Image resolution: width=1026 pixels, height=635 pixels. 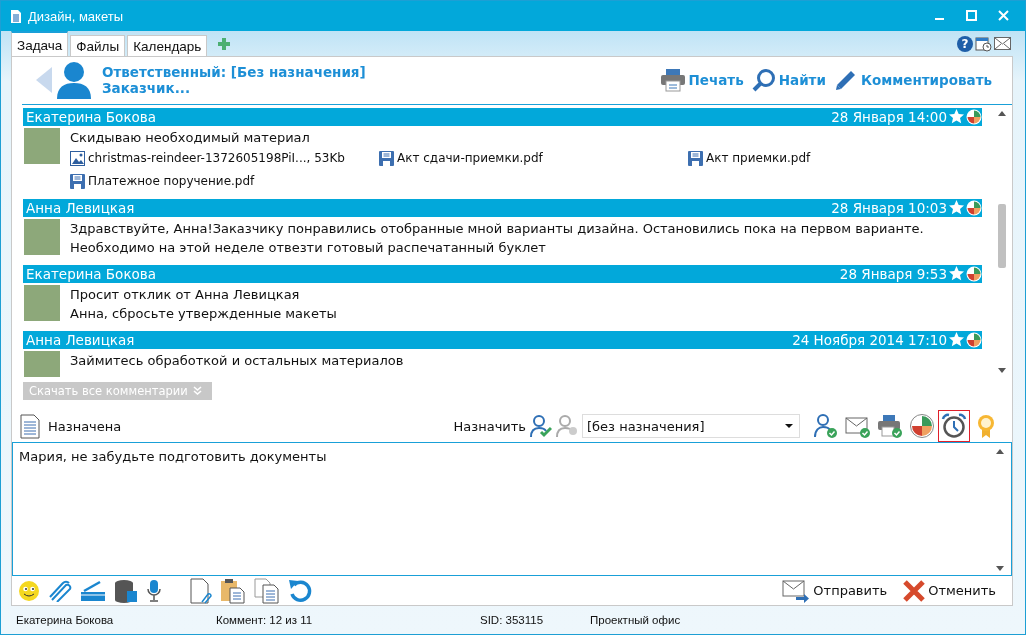 I want to click on help-button: ?, so click(x=965, y=43).